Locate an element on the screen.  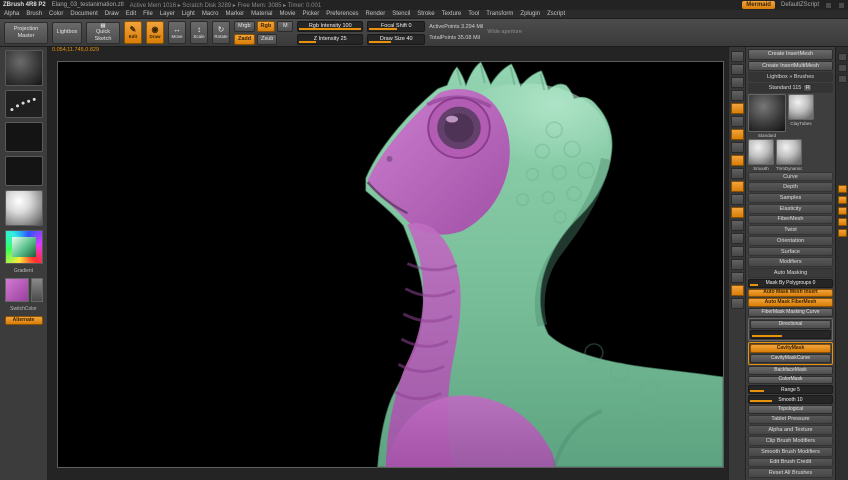
section-orientation: Orientation is located at coordinates (790, 241).